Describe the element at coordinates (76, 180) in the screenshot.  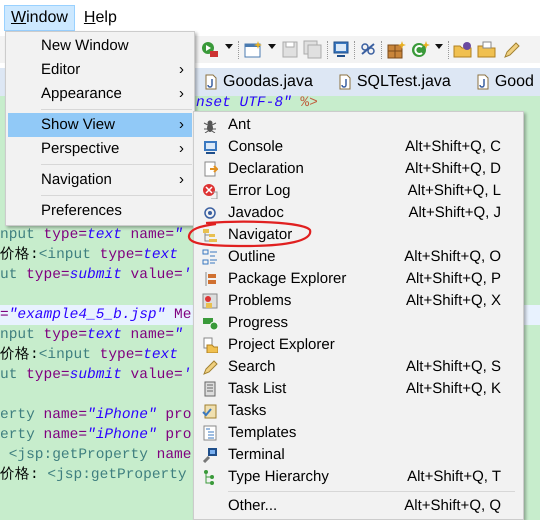
I see `menu-item-label: Navigation` at that location.